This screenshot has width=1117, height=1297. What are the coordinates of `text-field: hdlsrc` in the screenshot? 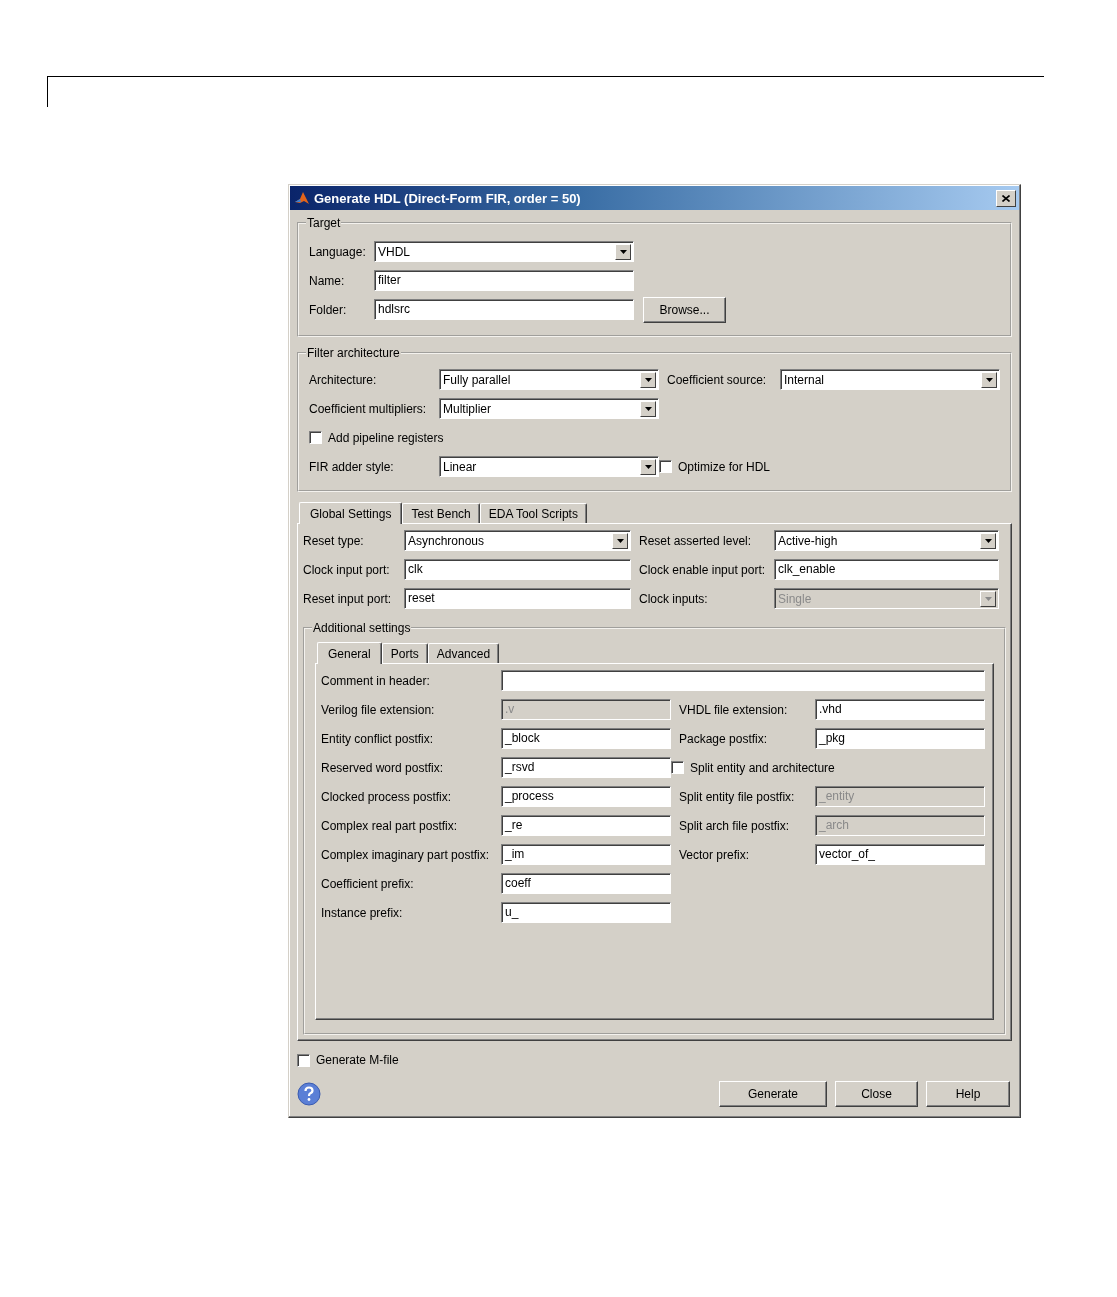 It's located at (504, 309).